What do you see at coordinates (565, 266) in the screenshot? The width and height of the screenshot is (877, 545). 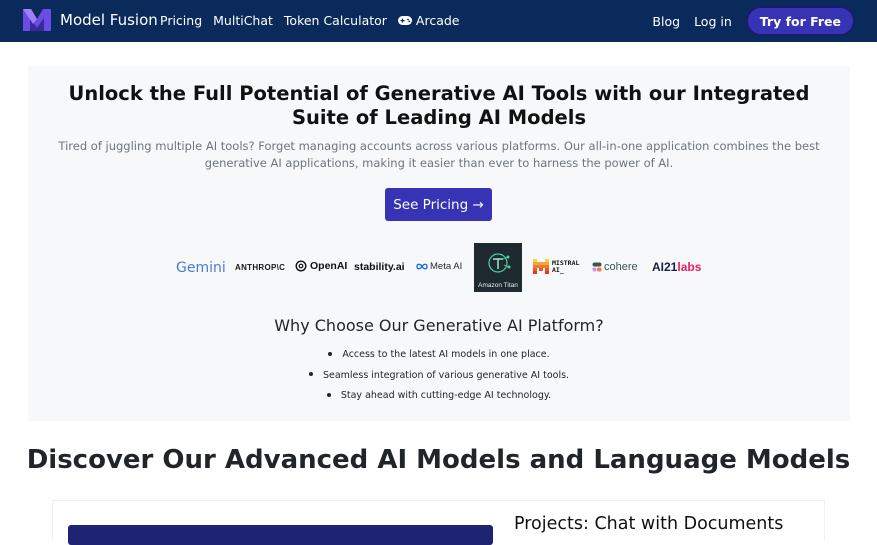 I see `mistral-wordmark: MISTRAL AI_` at bounding box center [565, 266].